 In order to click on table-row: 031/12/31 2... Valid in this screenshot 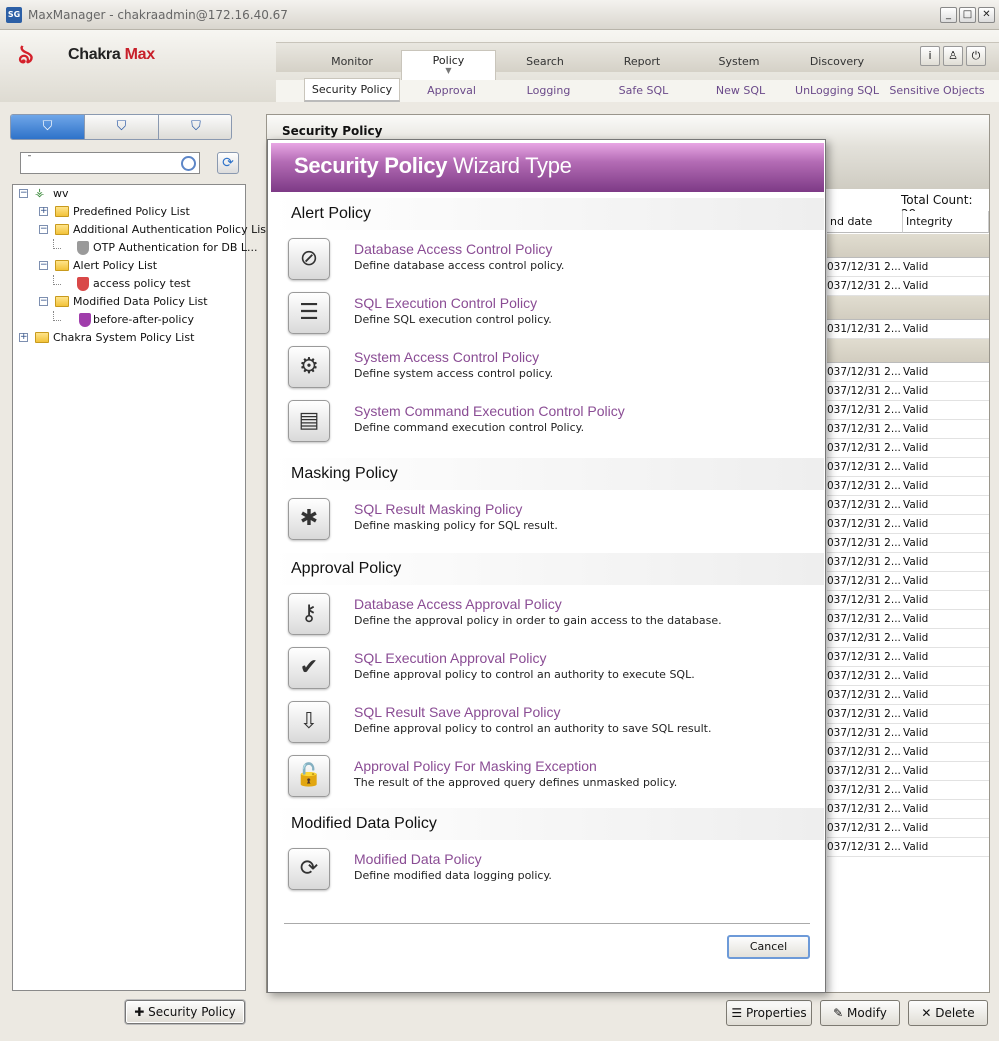, I will do `click(908, 329)`.